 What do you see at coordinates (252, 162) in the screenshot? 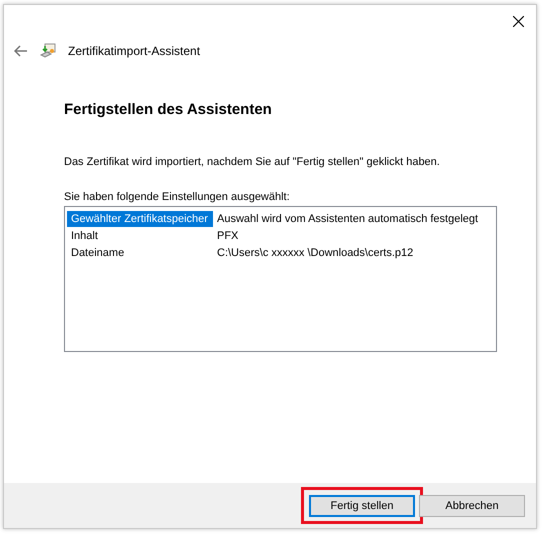
I see `description-text: Das Zertifikat wird importiert, nachdem Sie auf "Fertig stellen" geklickt haben.` at bounding box center [252, 162].